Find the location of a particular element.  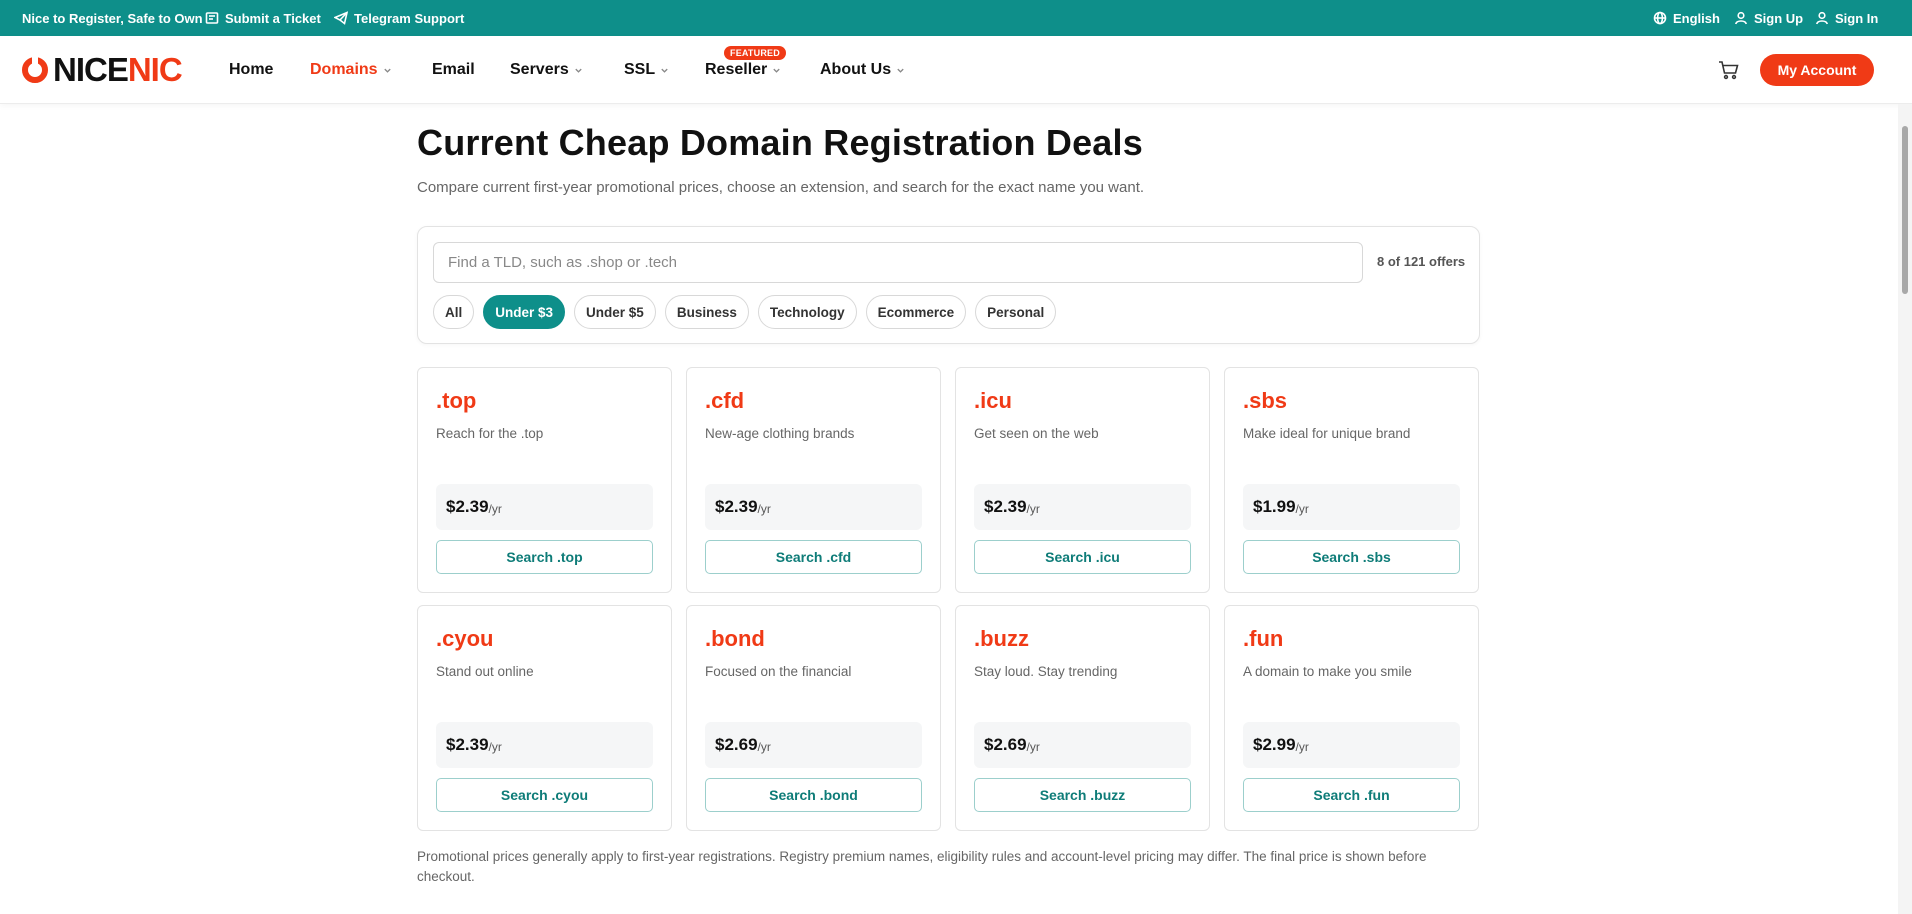

scrollbar-thumb is located at coordinates (1905, 210).